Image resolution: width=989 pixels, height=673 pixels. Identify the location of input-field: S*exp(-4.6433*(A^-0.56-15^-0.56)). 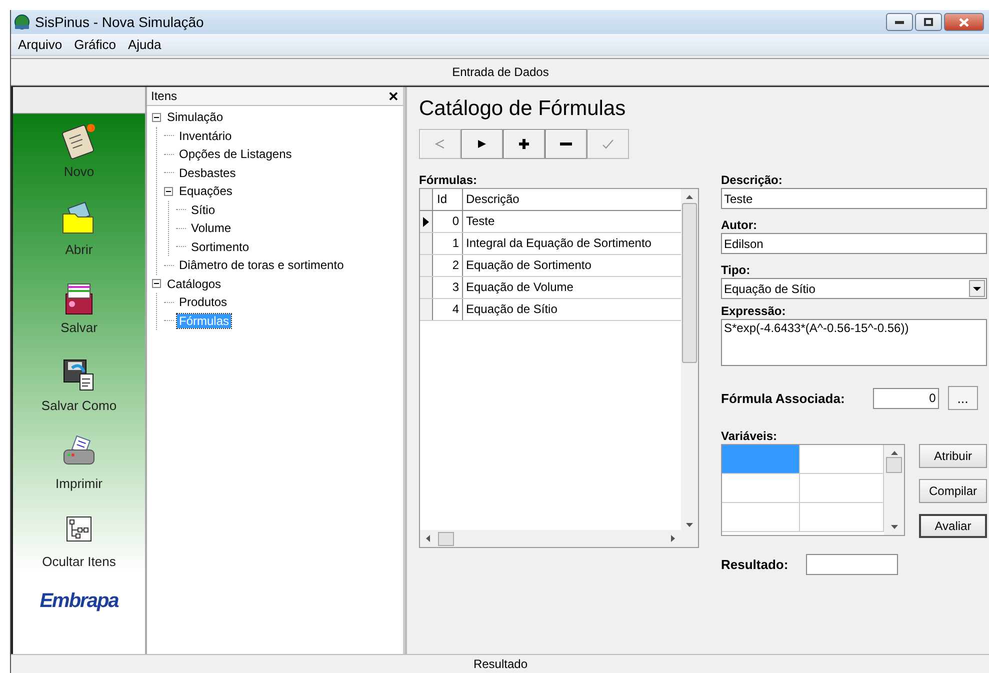
(854, 342).